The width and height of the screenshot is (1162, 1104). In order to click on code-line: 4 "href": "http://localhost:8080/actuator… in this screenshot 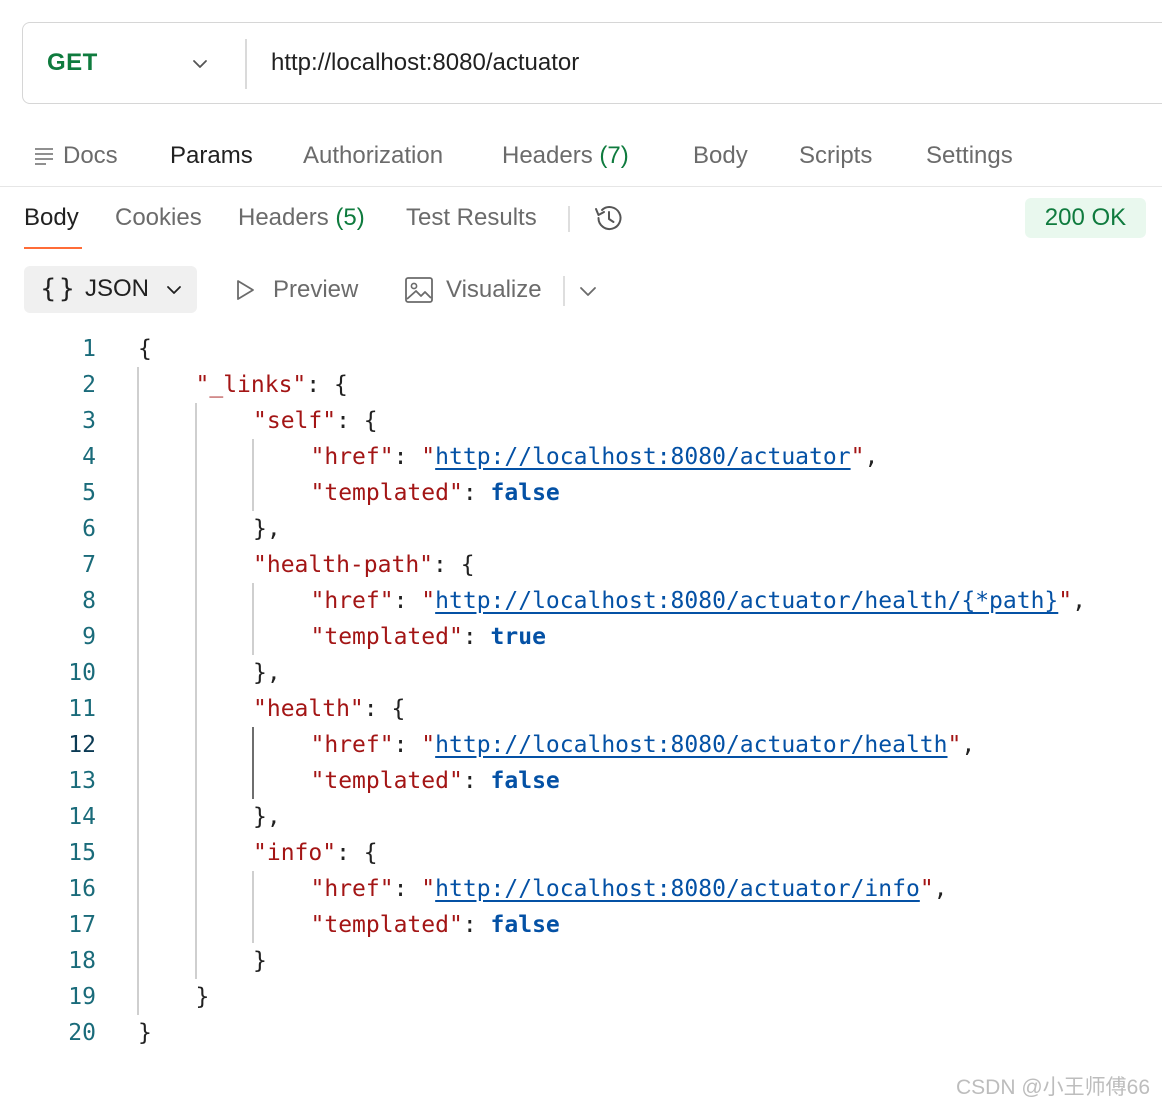, I will do `click(581, 457)`.